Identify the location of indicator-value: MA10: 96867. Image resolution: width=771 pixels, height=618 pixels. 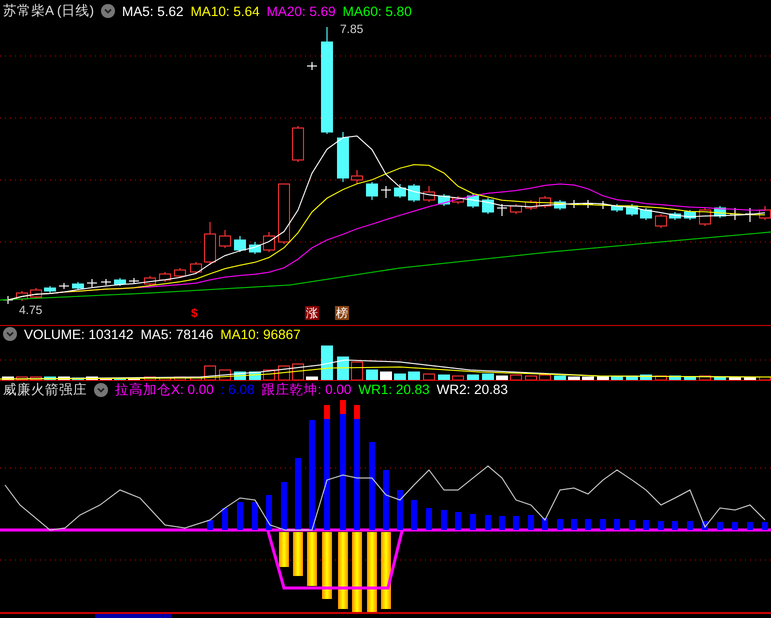
(260, 334).